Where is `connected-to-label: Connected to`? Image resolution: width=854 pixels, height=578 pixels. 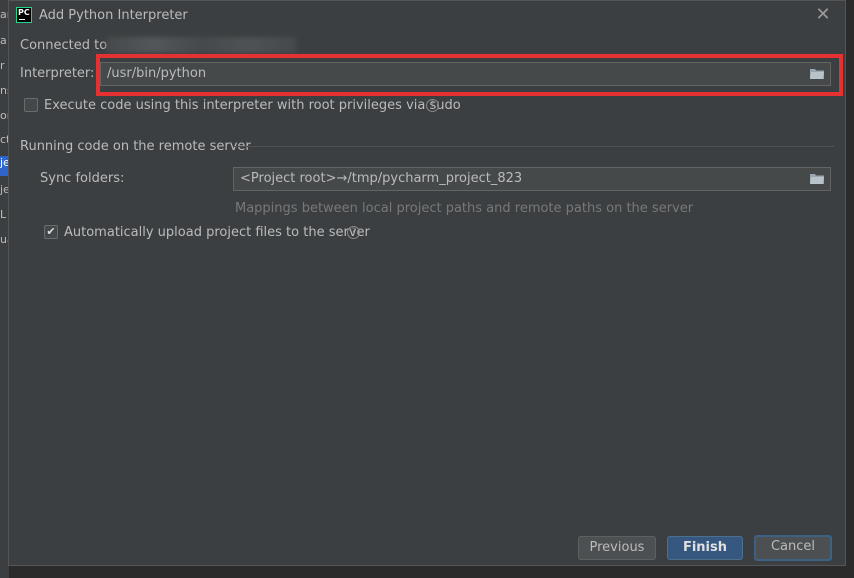 connected-to-label: Connected to is located at coordinates (64, 45).